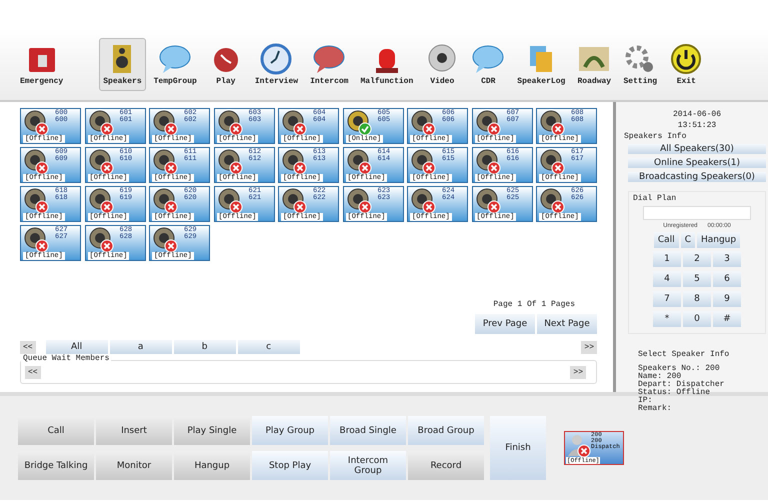 The height and width of the screenshot is (502, 768). Describe the element at coordinates (675, 393) in the screenshot. I see `speaker-detail: Status: Offline` at that location.